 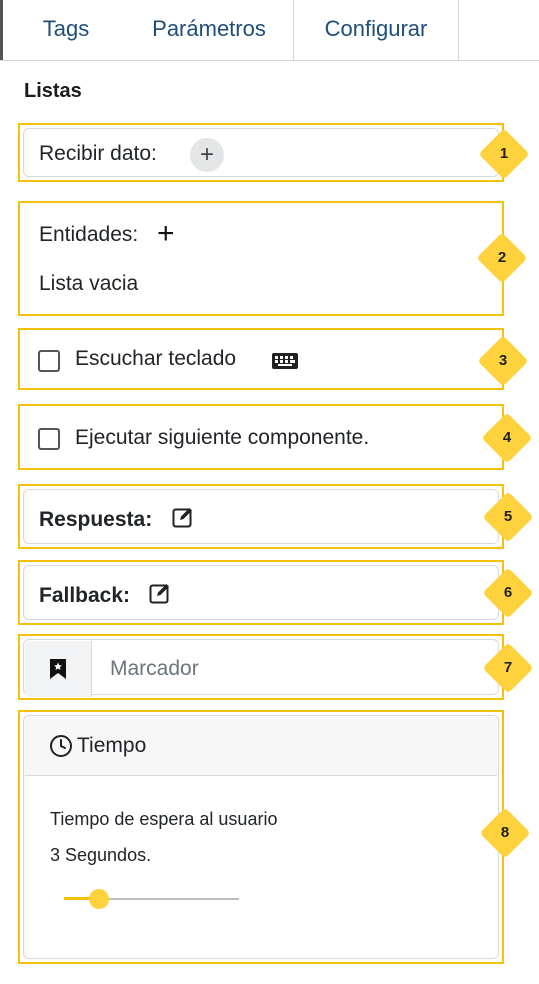 What do you see at coordinates (112, 745) in the screenshot?
I see `time-card-title: Tiempo` at bounding box center [112, 745].